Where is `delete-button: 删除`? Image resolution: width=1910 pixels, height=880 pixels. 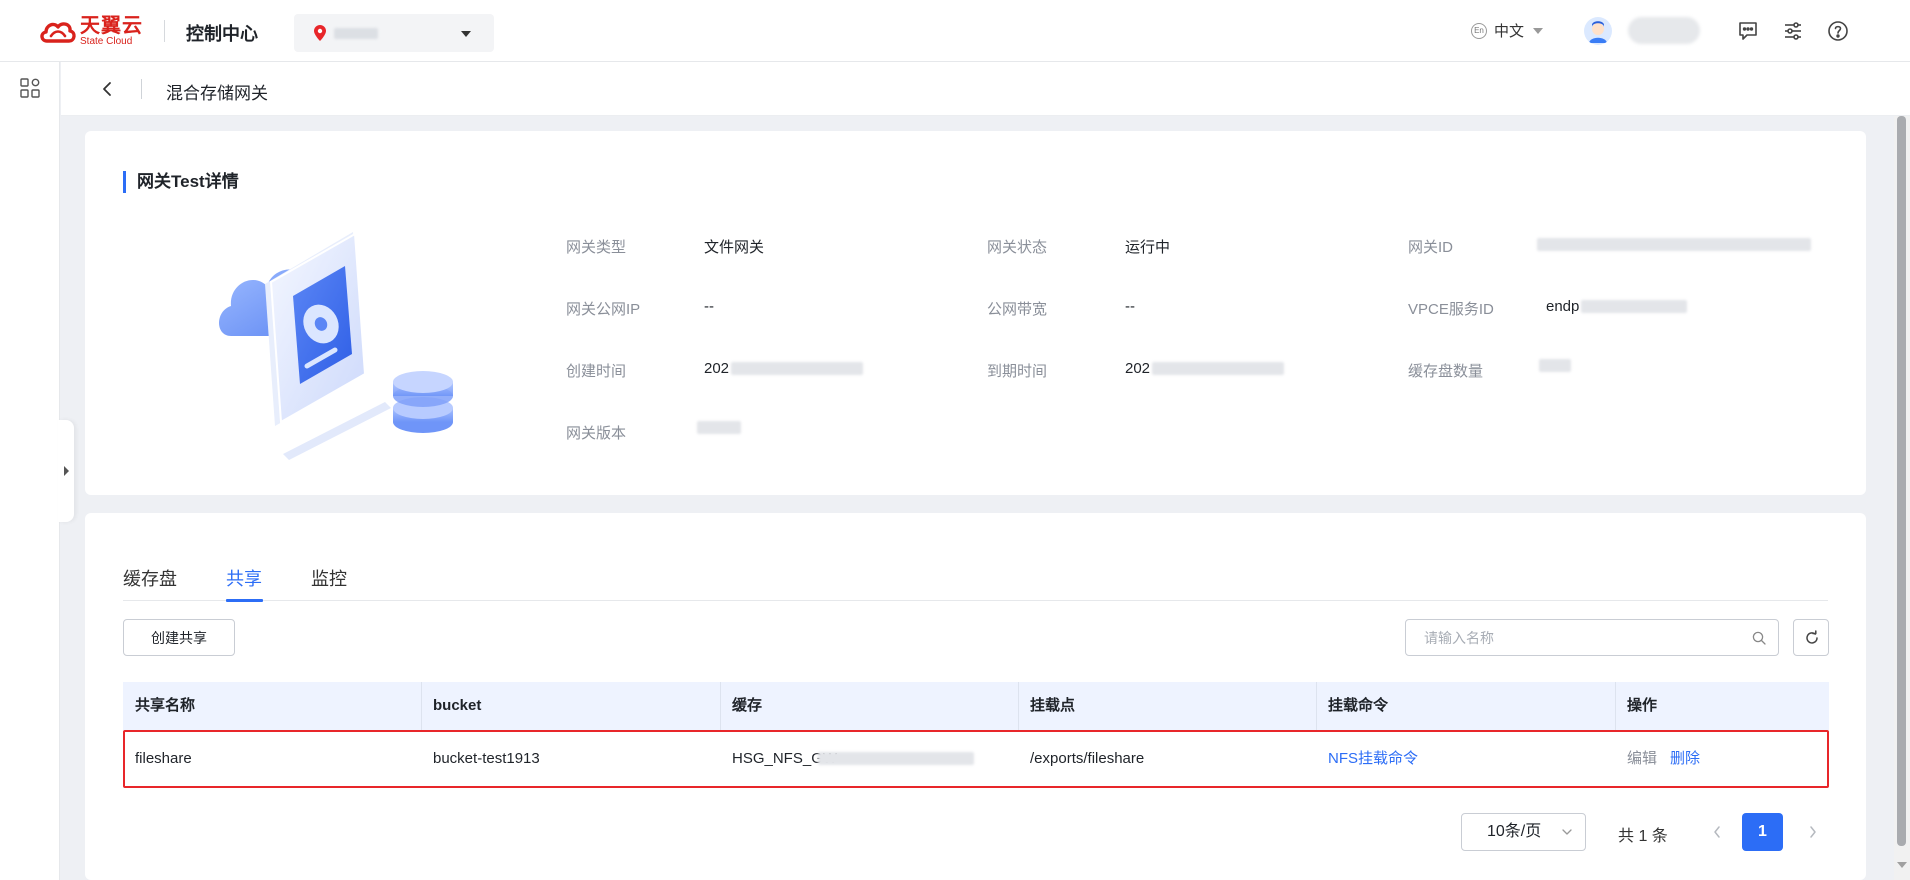
delete-button: 删除 is located at coordinates (1680, 759).